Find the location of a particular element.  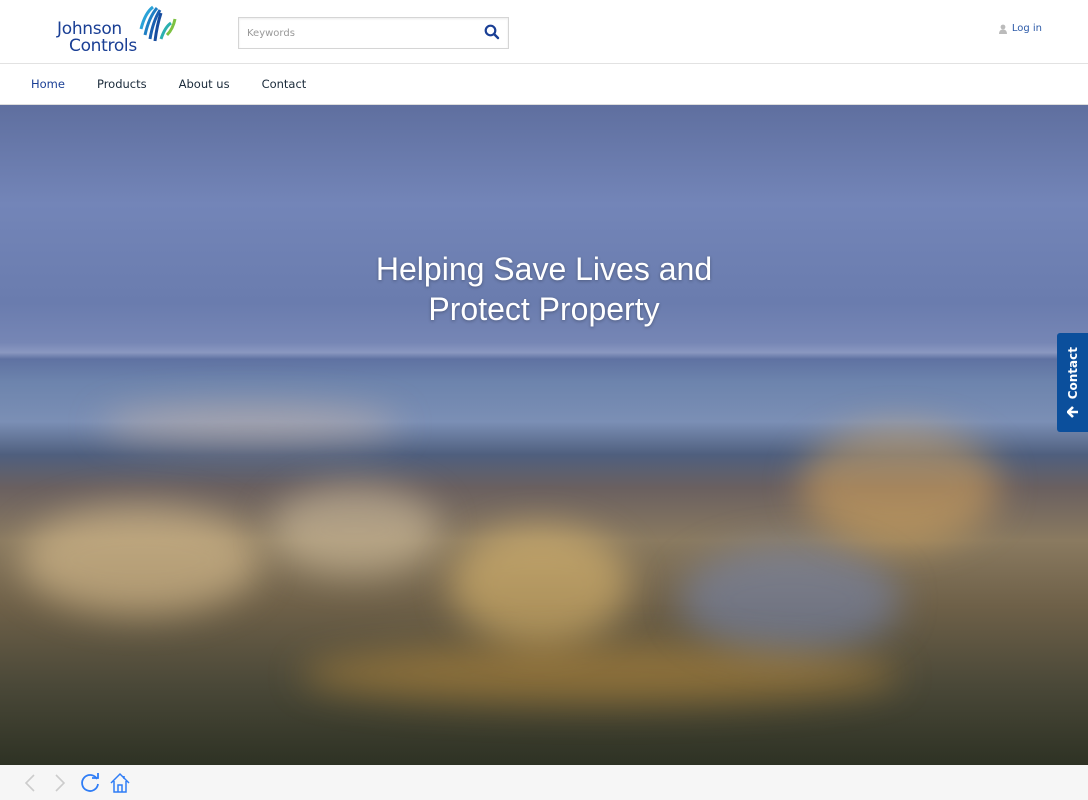

user-icon is located at coordinates (1002, 29).